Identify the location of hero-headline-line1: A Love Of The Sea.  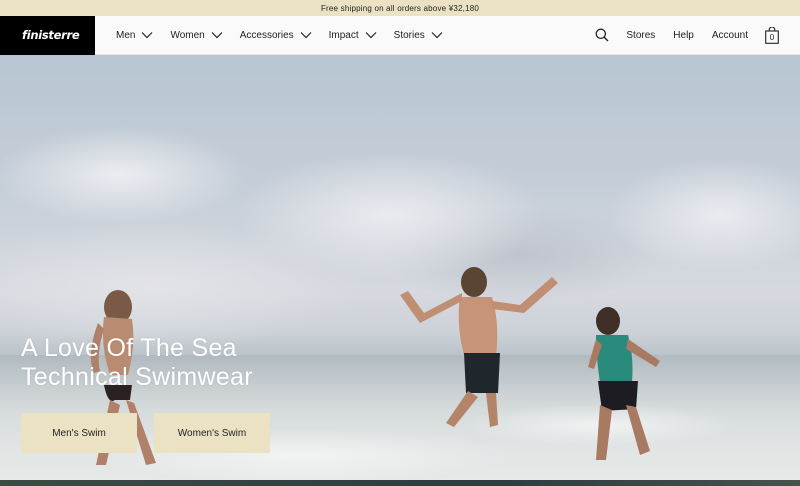
(129, 348).